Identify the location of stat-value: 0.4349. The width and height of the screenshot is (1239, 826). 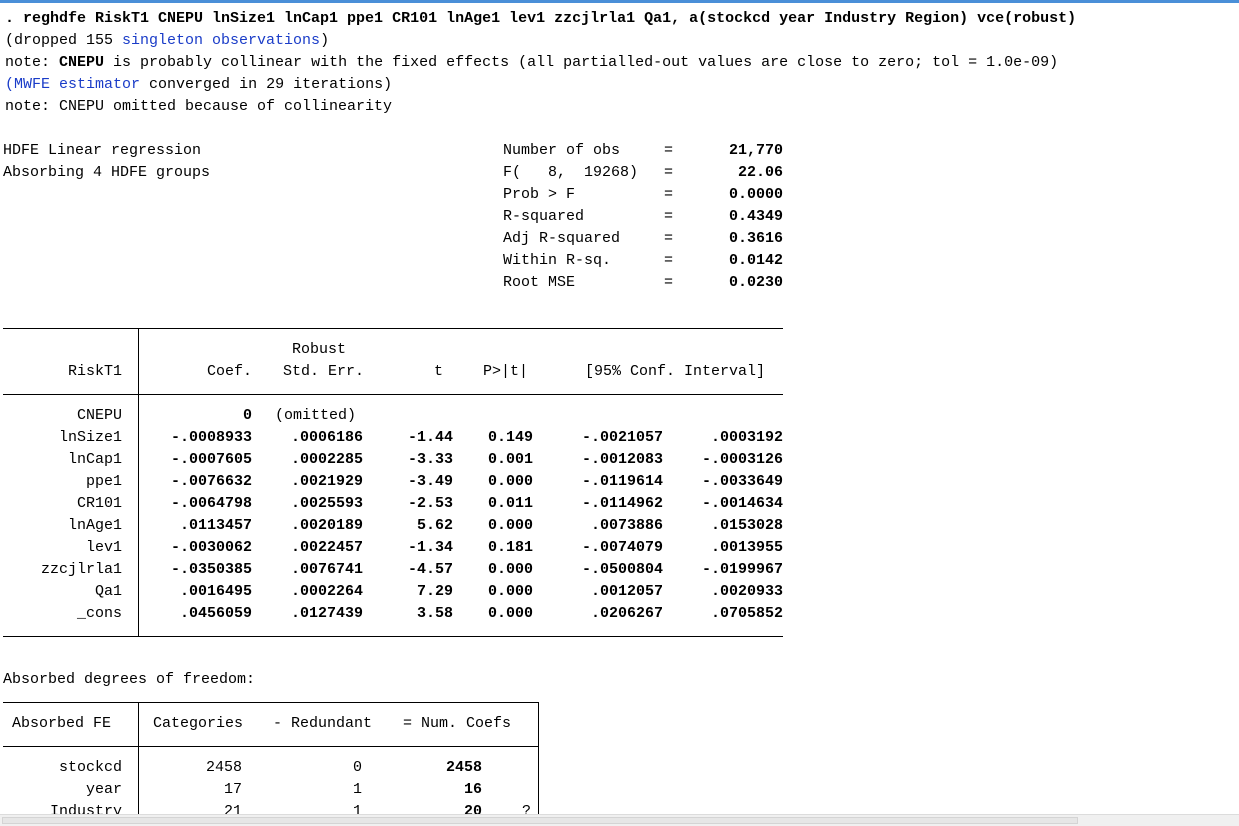
(755, 216).